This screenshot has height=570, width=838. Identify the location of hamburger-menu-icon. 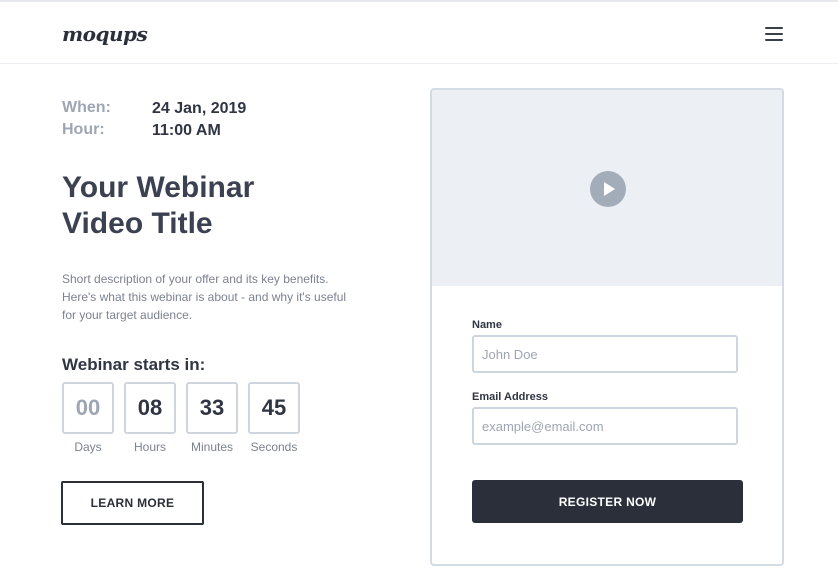
(774, 34).